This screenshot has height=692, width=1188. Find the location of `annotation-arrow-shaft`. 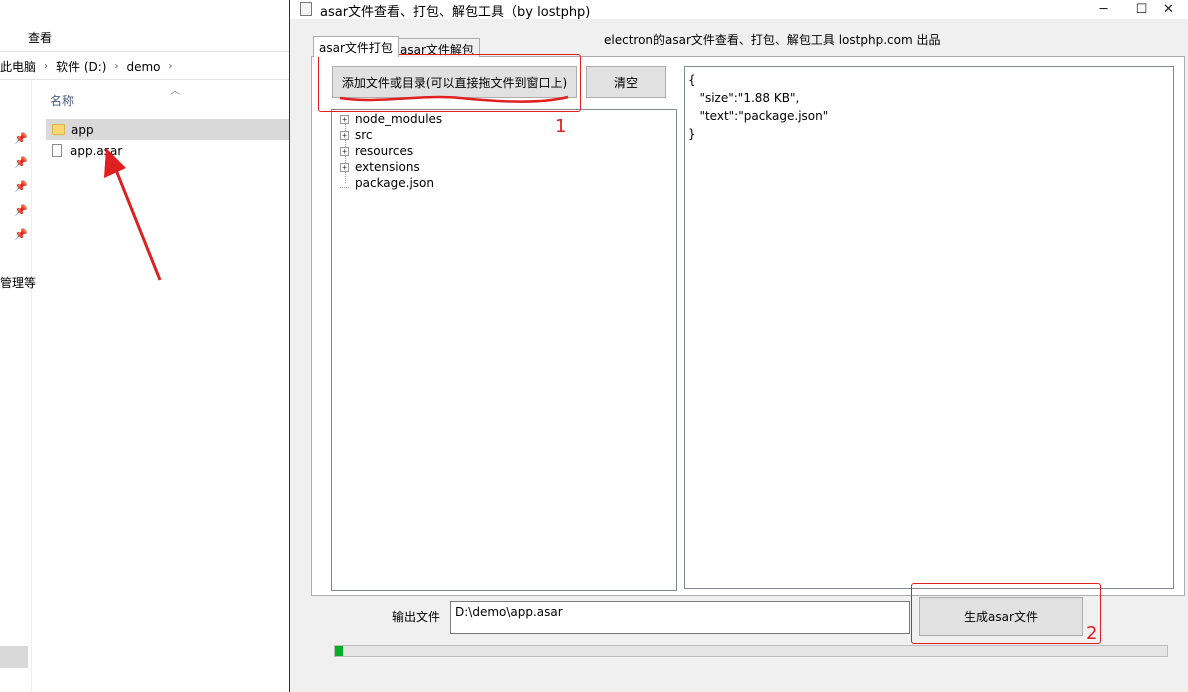

annotation-arrow-shaft is located at coordinates (136, 220).